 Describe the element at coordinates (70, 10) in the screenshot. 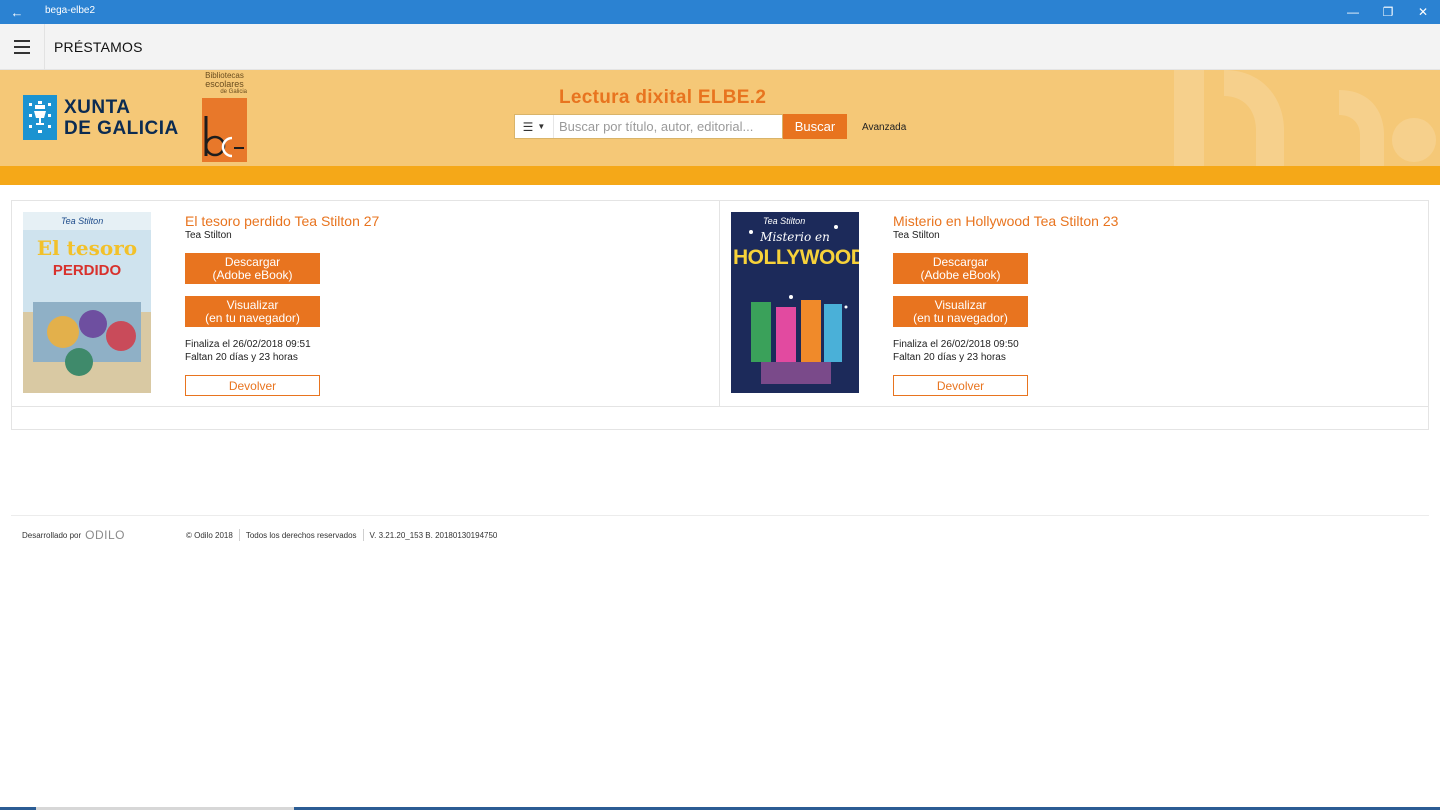

I see `window-title: bega-elbe2` at that location.